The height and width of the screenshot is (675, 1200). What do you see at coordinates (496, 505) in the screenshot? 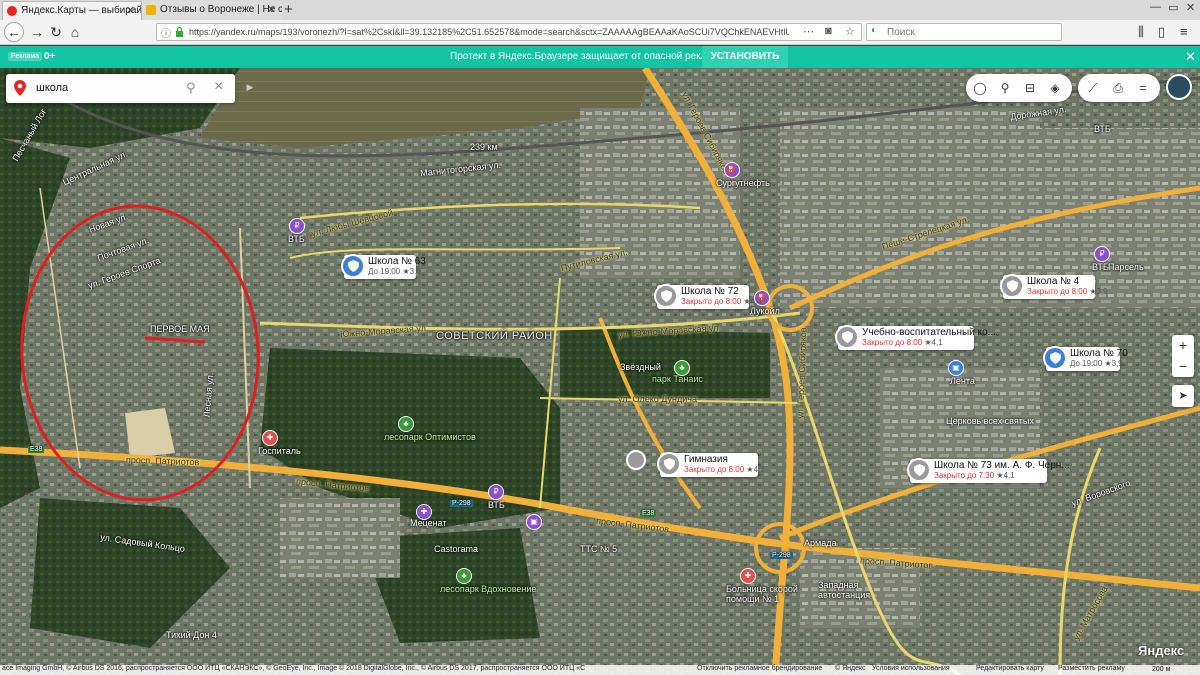
I see `poi-label: ВТБ` at bounding box center [496, 505].